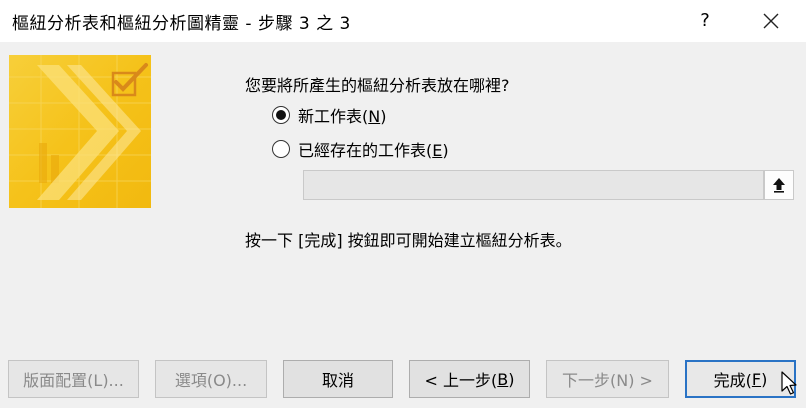  Describe the element at coordinates (533, 185) in the screenshot. I see `range-input` at that location.